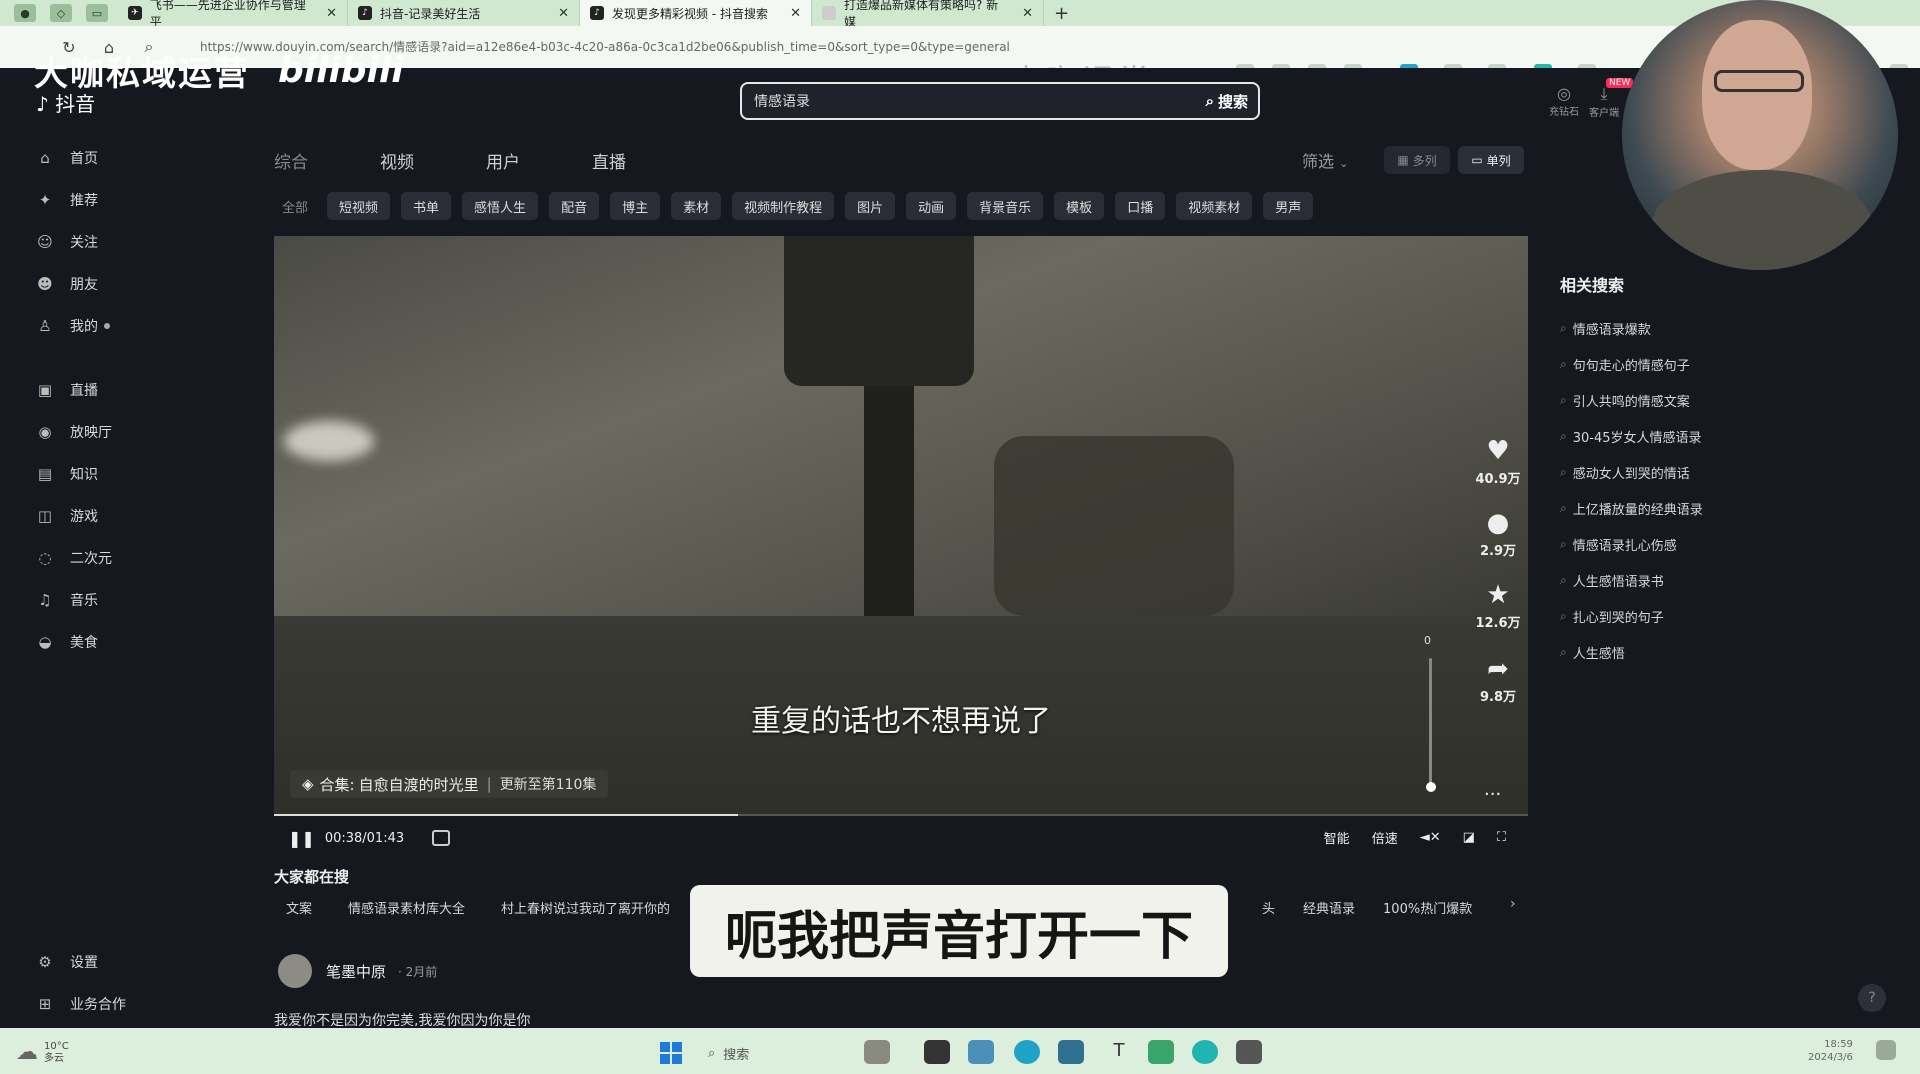 This screenshot has height=1074, width=1920. What do you see at coordinates (233, 14) in the screenshot?
I see `tab-feishu: ✈ 飞书——先进企业协作与管理平 ✕` at bounding box center [233, 14].